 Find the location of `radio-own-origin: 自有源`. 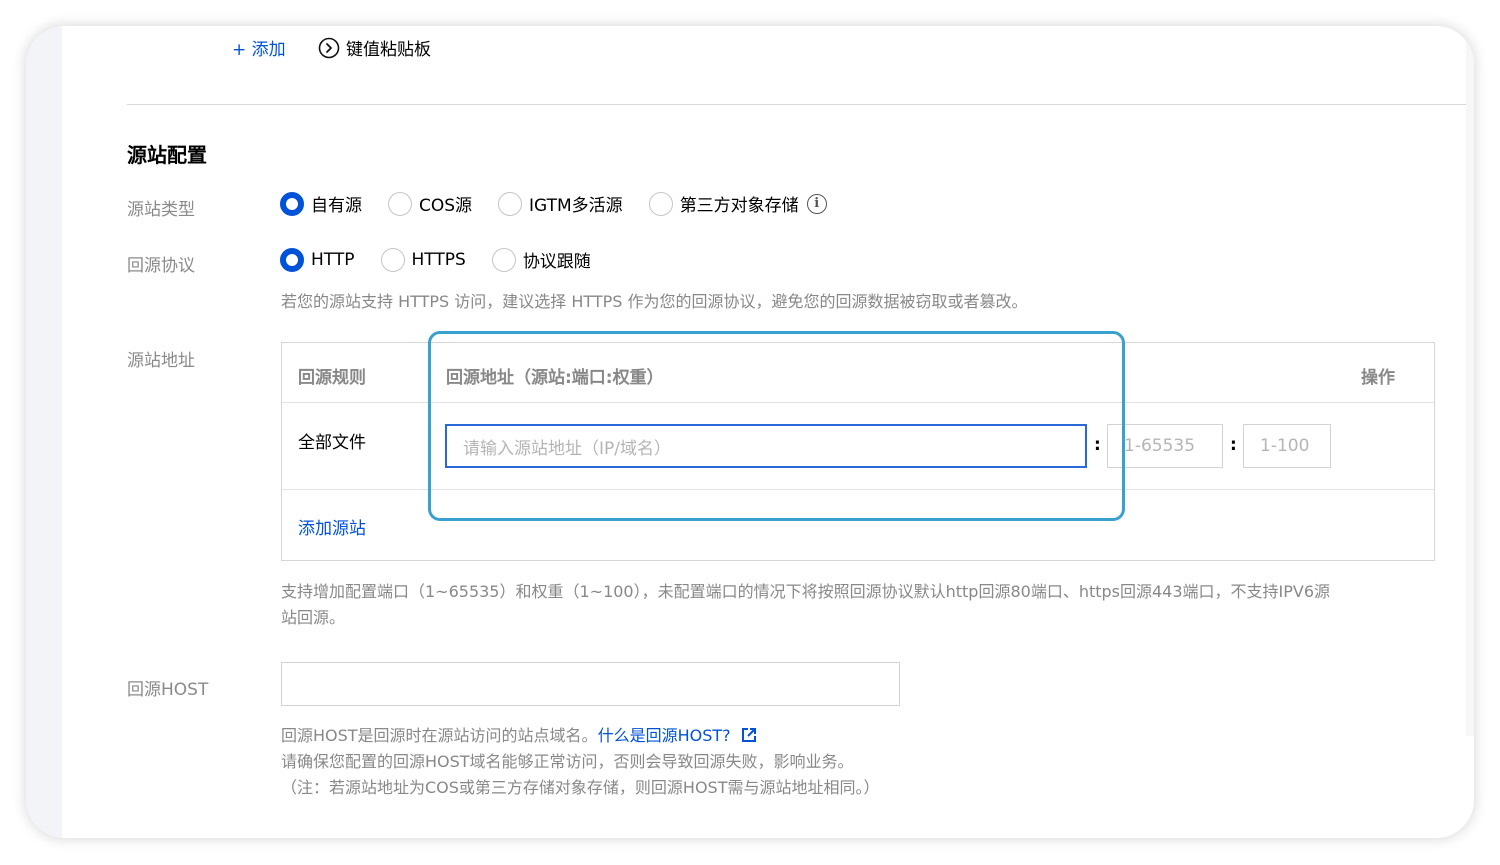

radio-own-origin: 自有源 is located at coordinates (321, 203).